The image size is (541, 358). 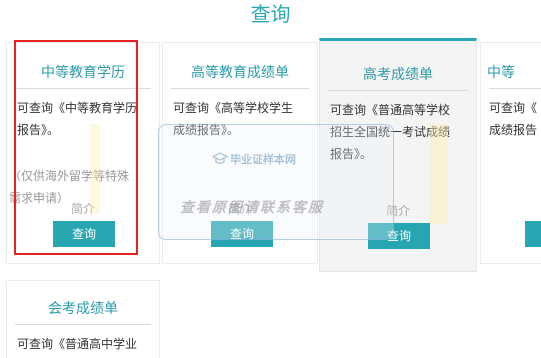 What do you see at coordinates (77, 344) in the screenshot?
I see `card-description: 可查询《普通高中学业` at bounding box center [77, 344].